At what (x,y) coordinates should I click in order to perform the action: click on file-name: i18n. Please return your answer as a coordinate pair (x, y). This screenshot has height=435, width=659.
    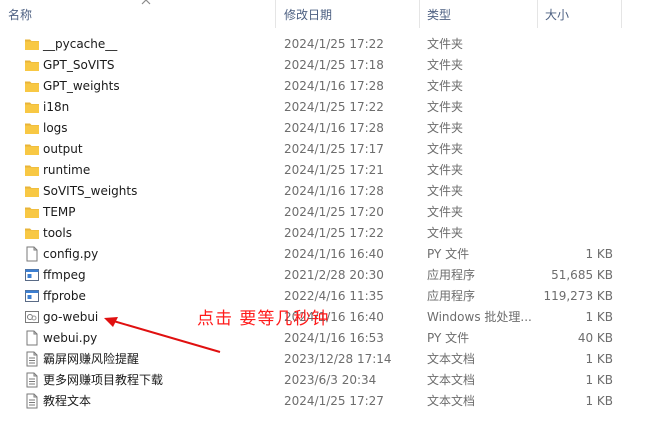
    Looking at the image, I should click on (56, 107).